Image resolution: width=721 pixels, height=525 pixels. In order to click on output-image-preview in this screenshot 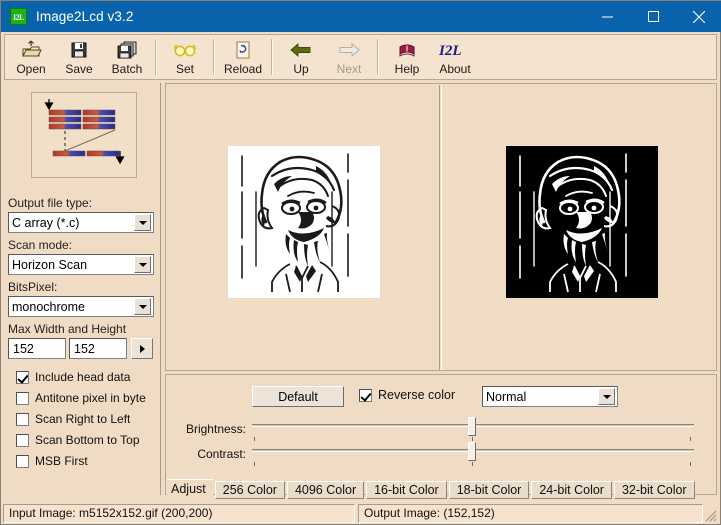, I will do `click(582, 222)`.